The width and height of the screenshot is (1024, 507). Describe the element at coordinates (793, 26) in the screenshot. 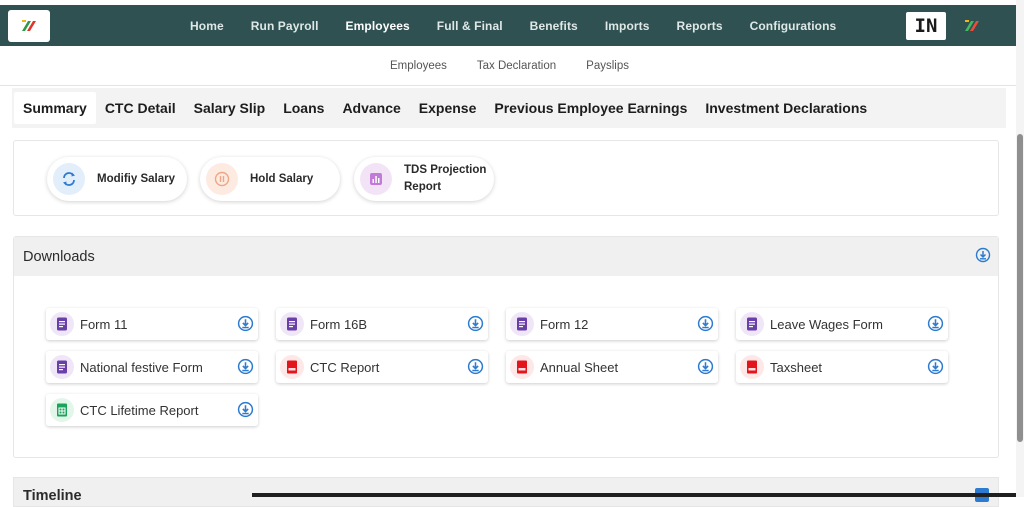

I see `nav-configurations: Configurations` at that location.